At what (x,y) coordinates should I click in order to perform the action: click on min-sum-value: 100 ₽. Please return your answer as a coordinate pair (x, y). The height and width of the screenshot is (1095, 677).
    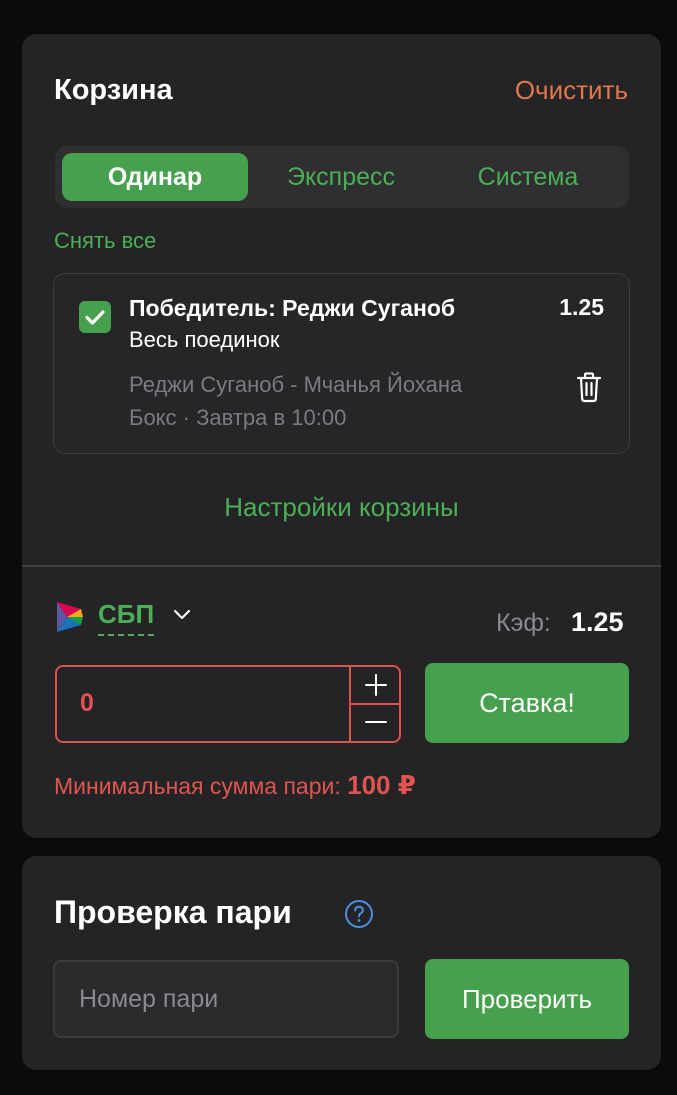
    Looking at the image, I should click on (381, 785).